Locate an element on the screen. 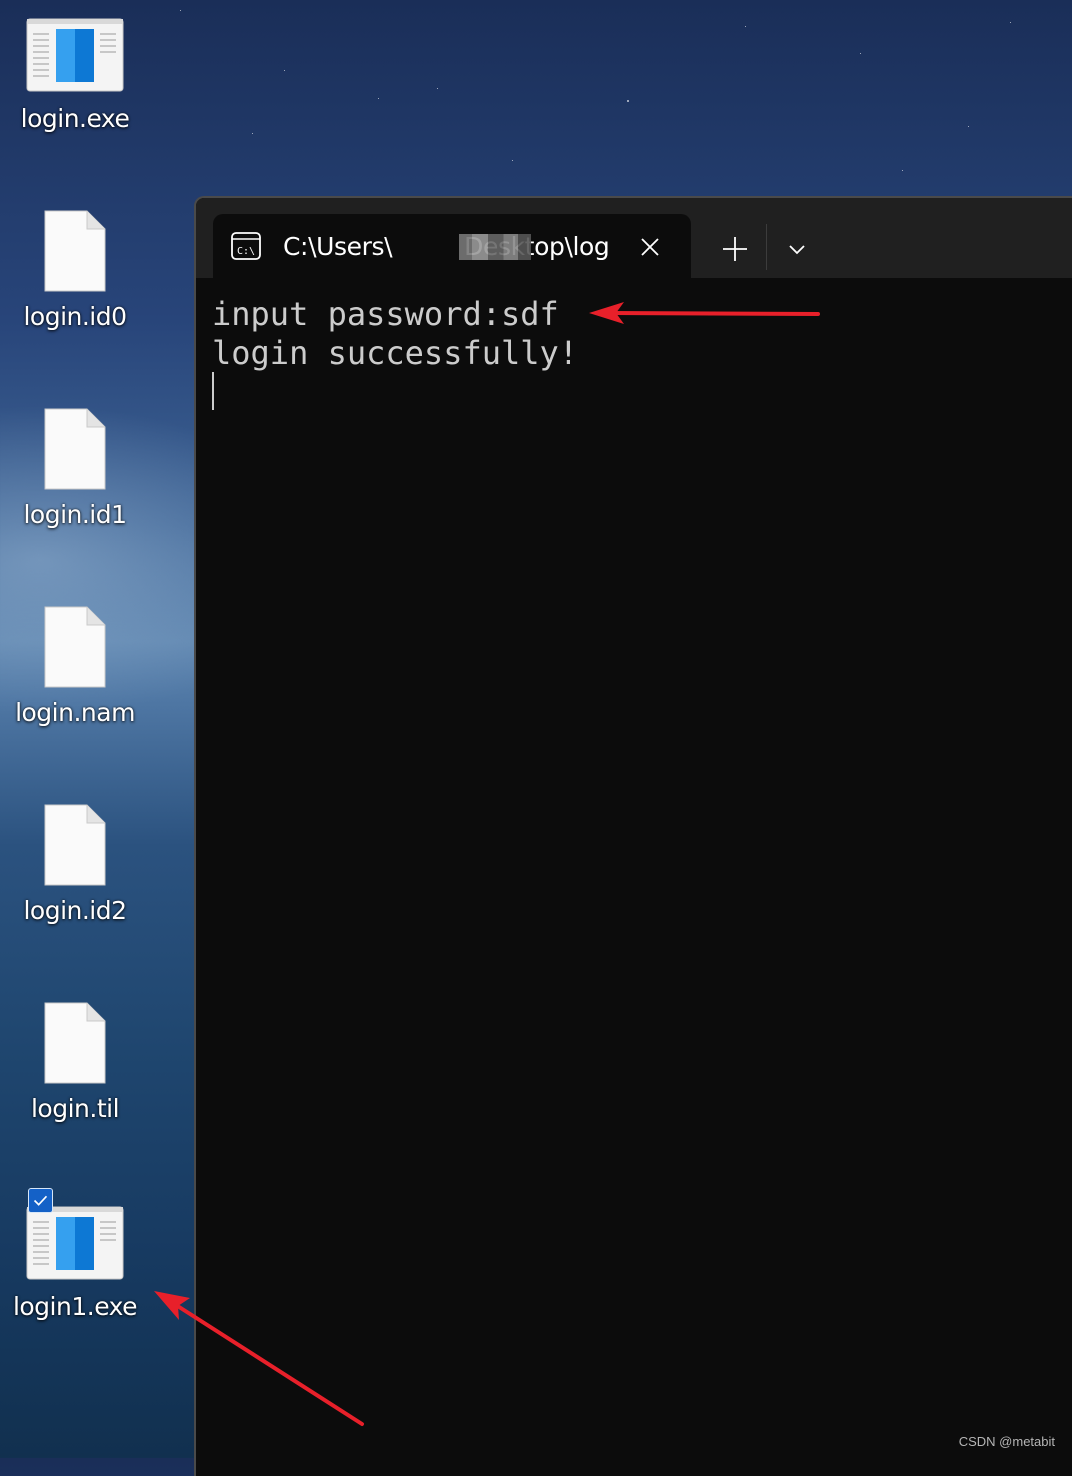 Image resolution: width=1072 pixels, height=1476 pixels. desktop-icon-label: login.til is located at coordinates (75, 1108).